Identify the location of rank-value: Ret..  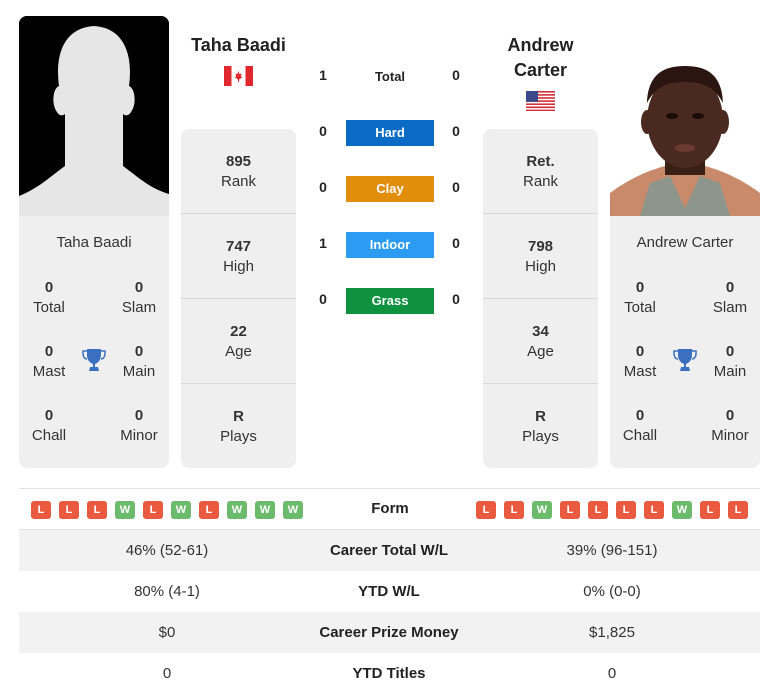
(540, 161).